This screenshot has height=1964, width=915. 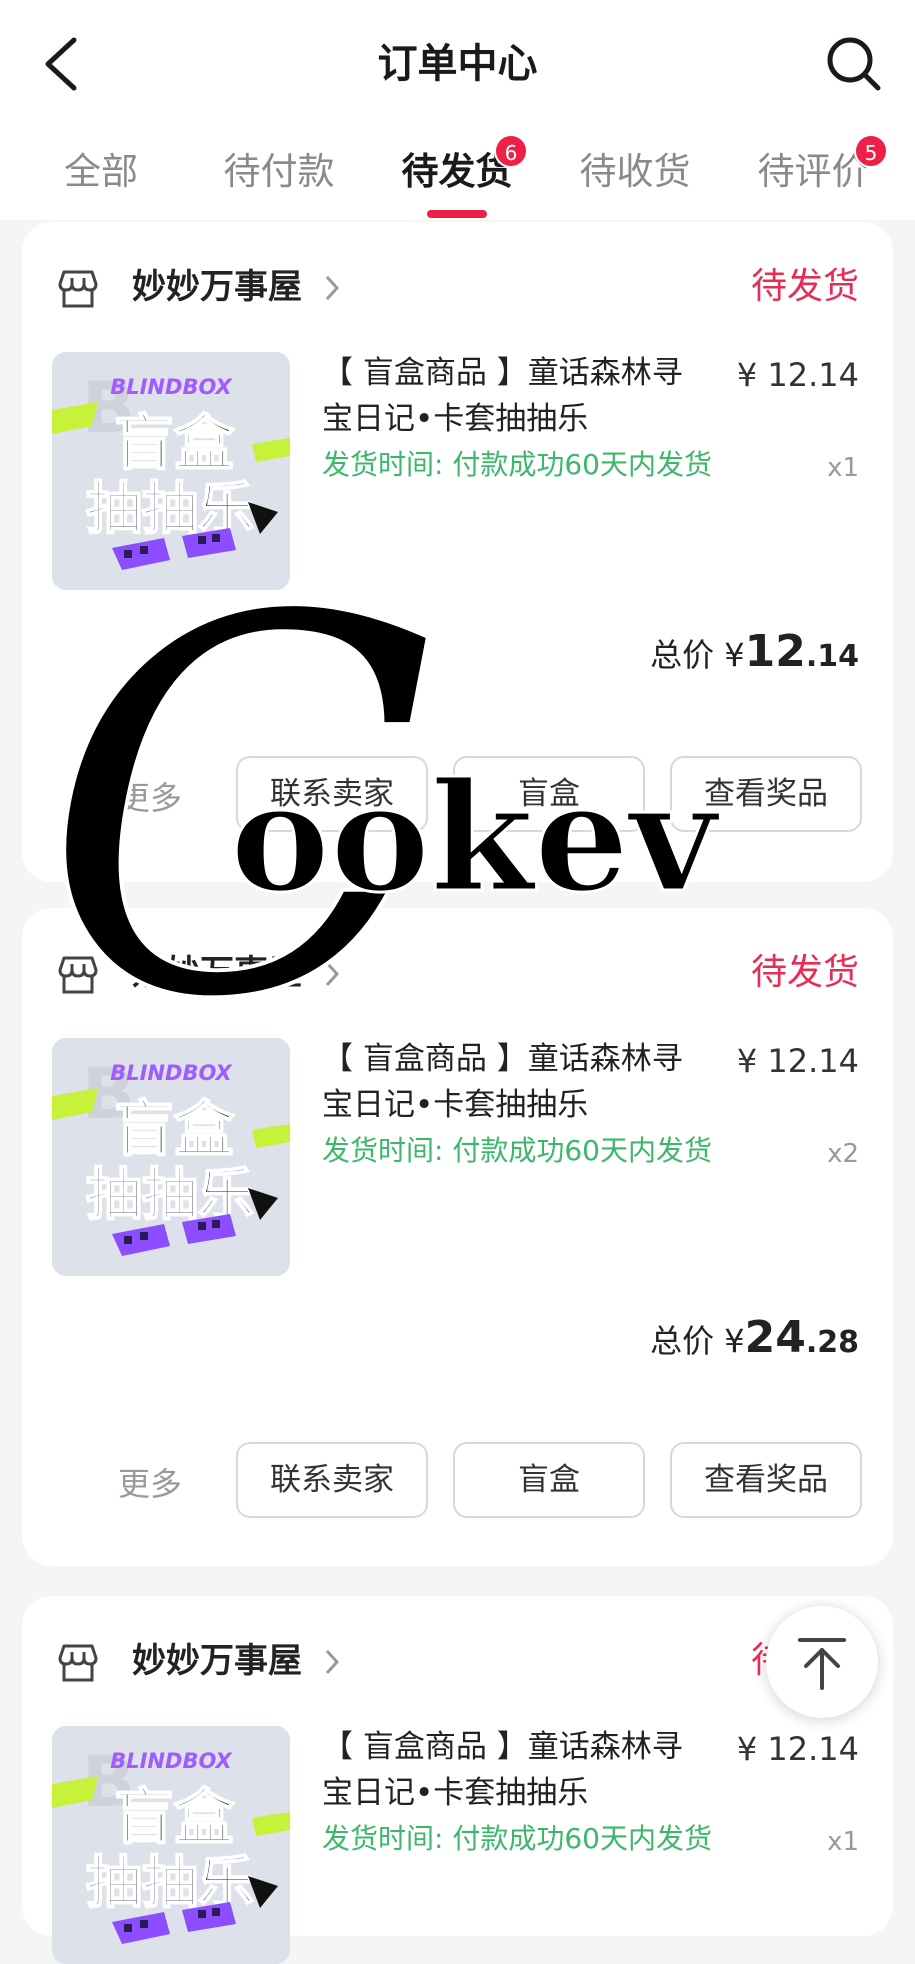 What do you see at coordinates (511, 151) in the screenshot?
I see `tab-count-badge: 6` at bounding box center [511, 151].